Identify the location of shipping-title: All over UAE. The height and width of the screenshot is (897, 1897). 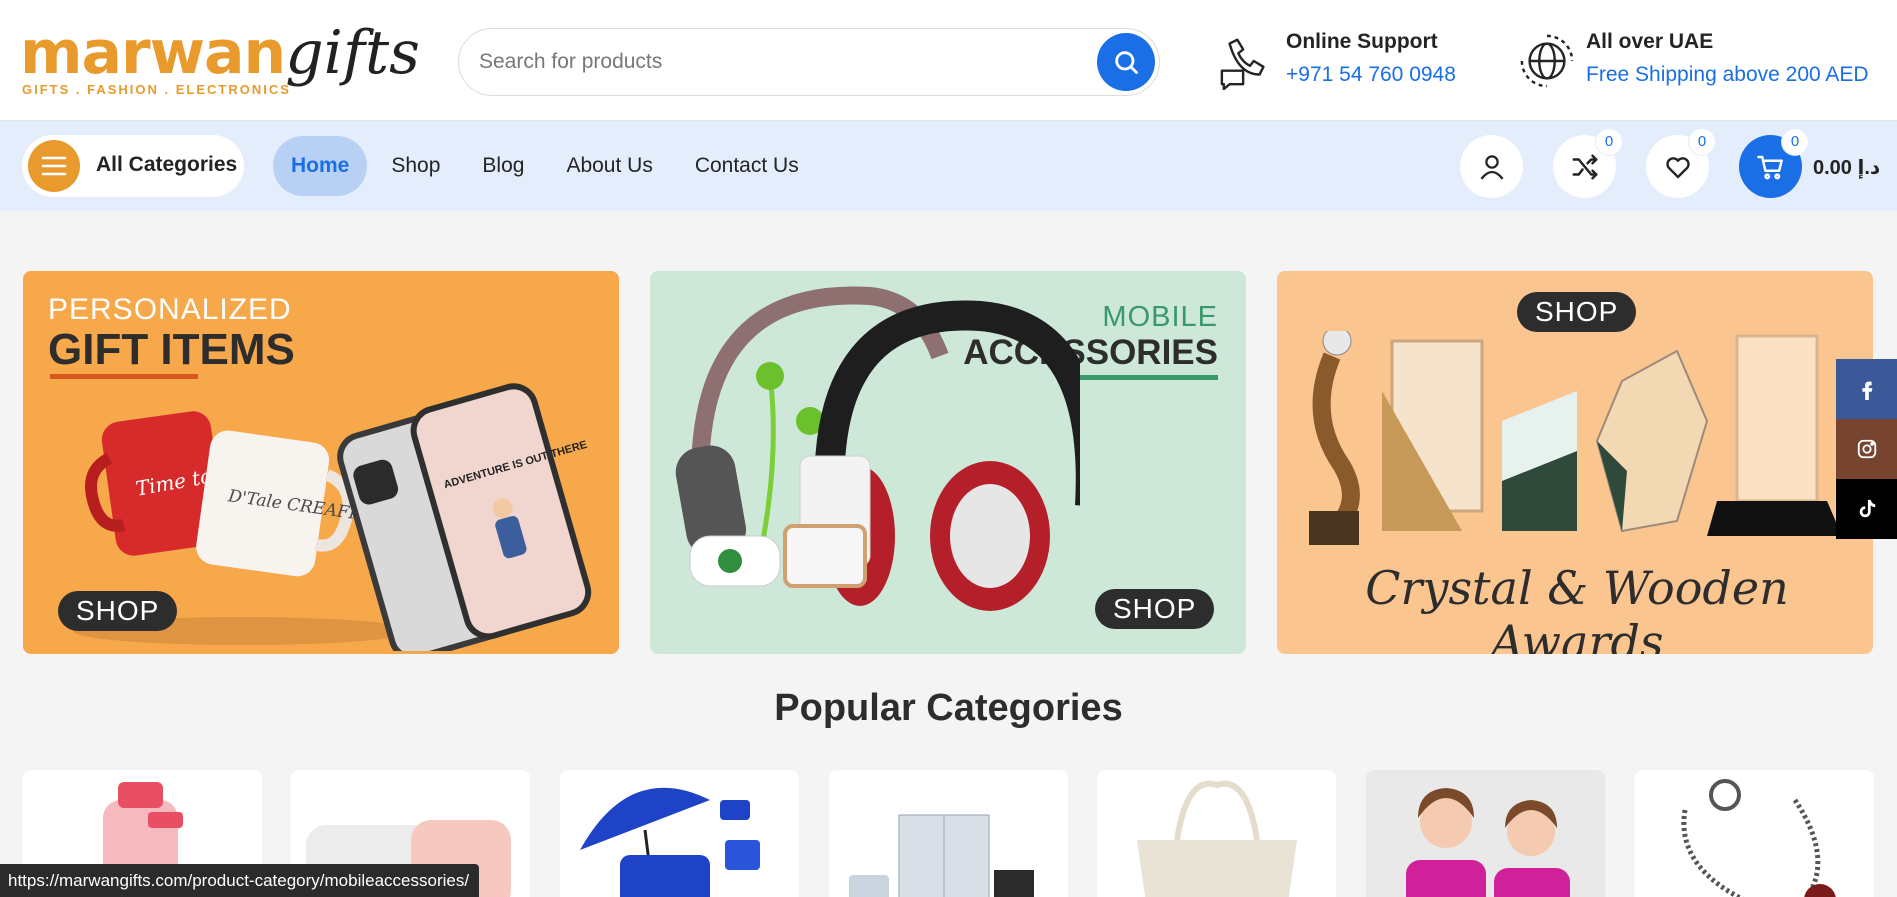
(1650, 41).